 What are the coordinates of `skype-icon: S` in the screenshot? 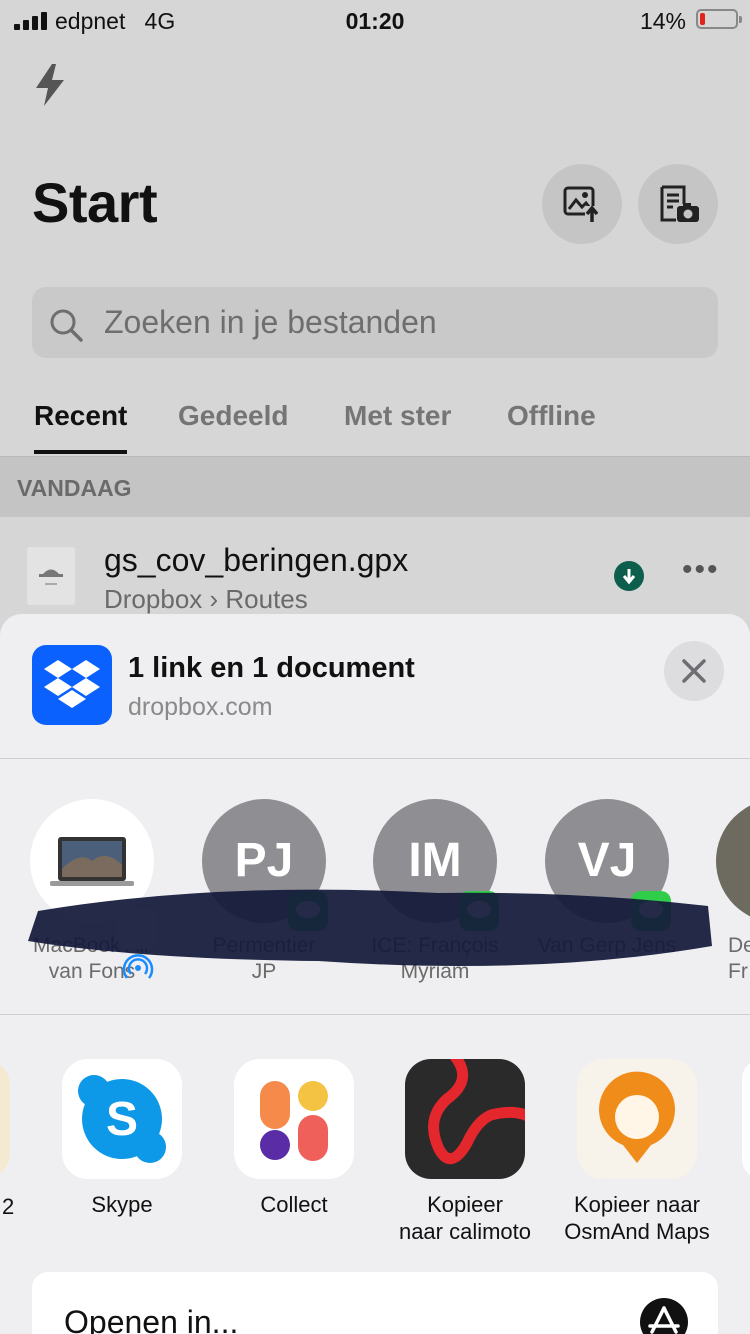 It's located at (122, 1119).